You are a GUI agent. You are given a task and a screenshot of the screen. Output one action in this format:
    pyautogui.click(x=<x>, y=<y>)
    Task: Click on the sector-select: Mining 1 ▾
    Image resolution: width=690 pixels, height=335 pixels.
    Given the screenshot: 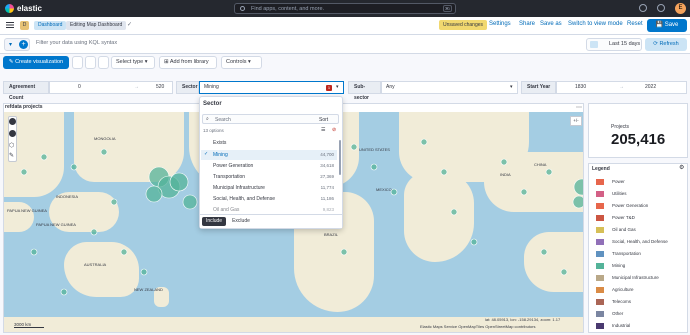 What is the action you would take?
    pyautogui.click(x=271, y=87)
    